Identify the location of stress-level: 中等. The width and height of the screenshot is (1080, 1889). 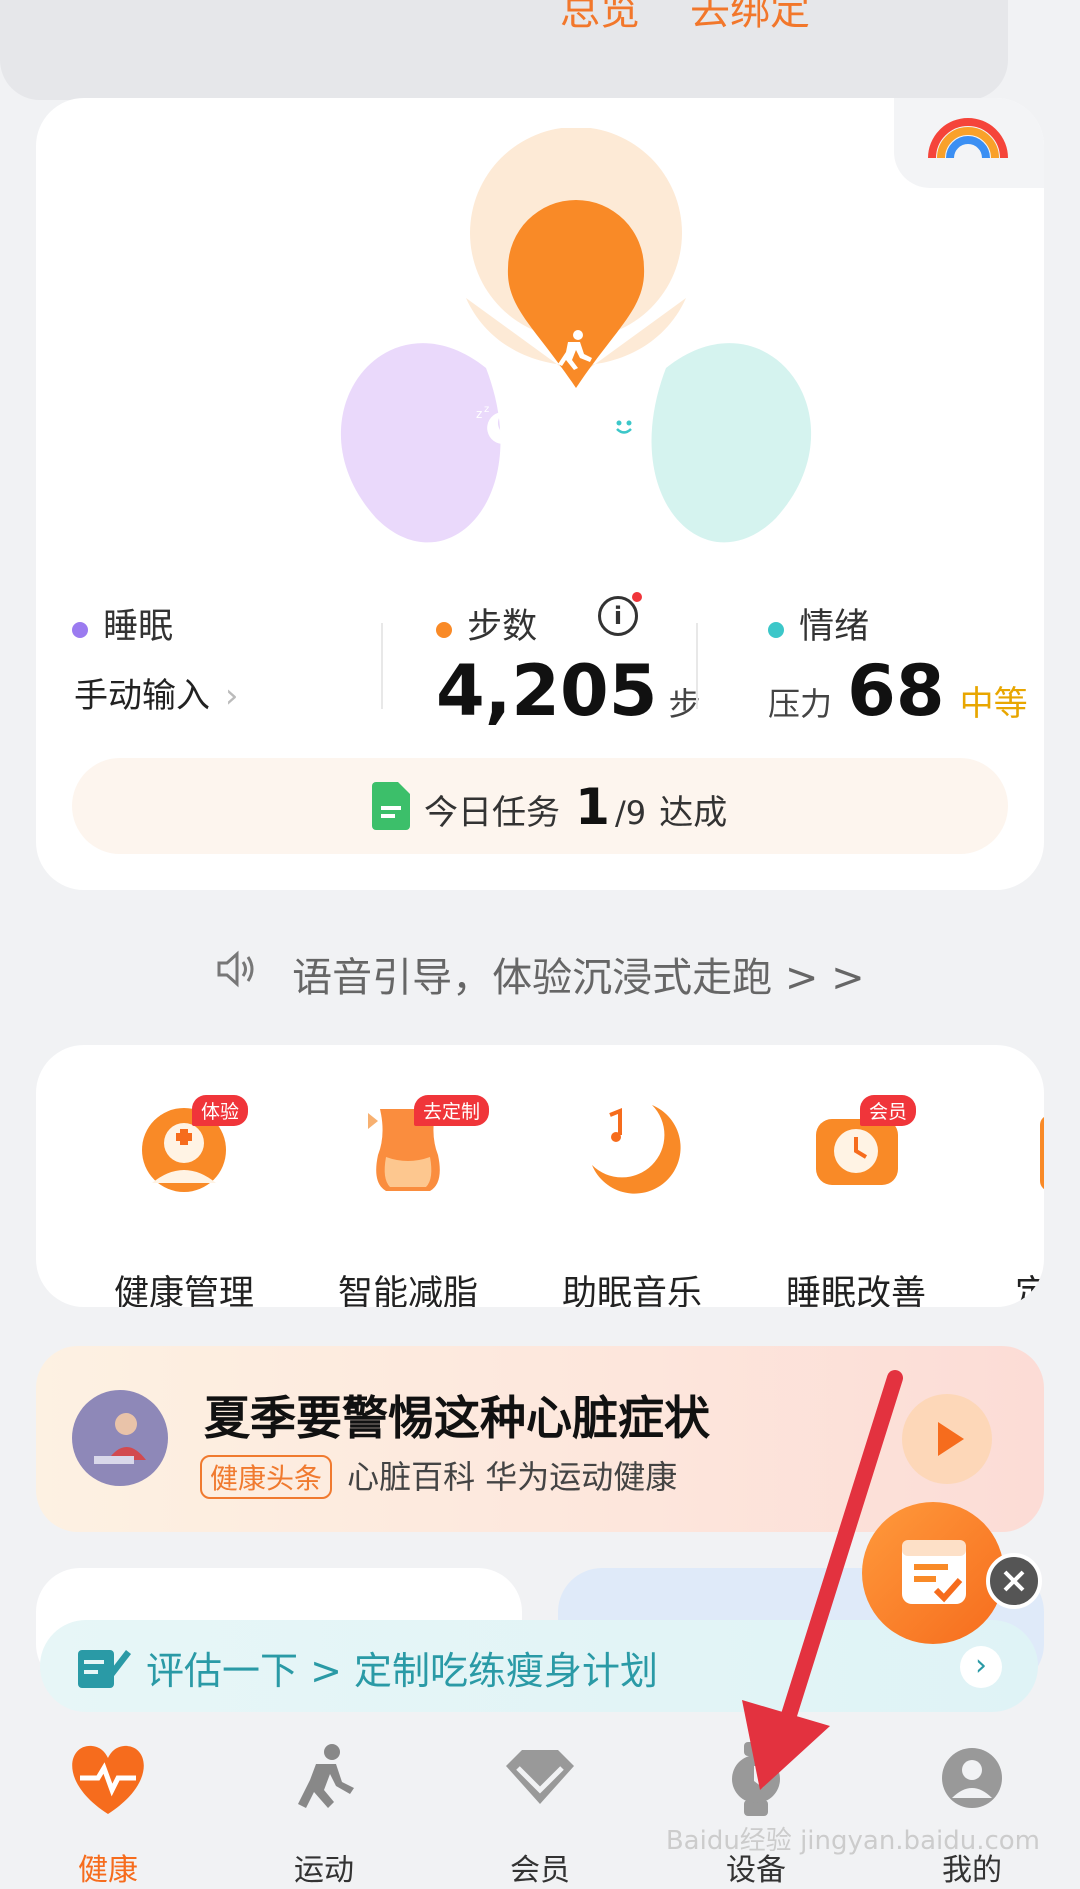
(993, 704).